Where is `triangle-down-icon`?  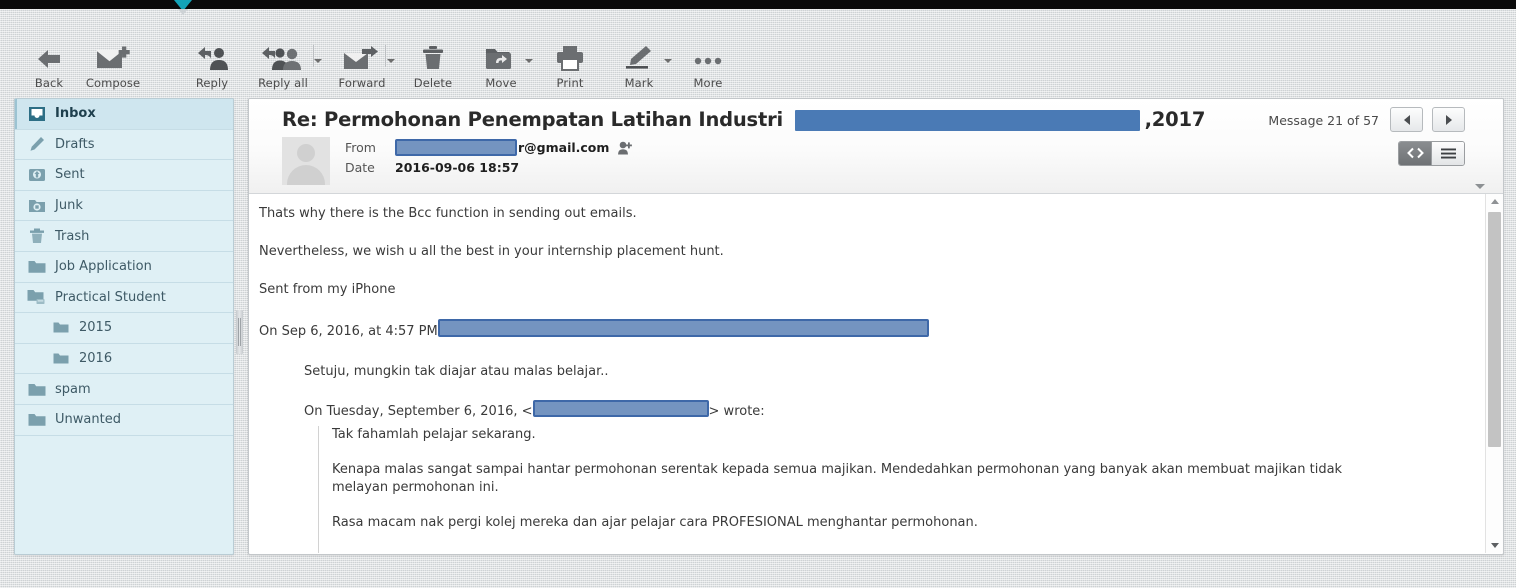 triangle-down-icon is located at coordinates (1494, 545).